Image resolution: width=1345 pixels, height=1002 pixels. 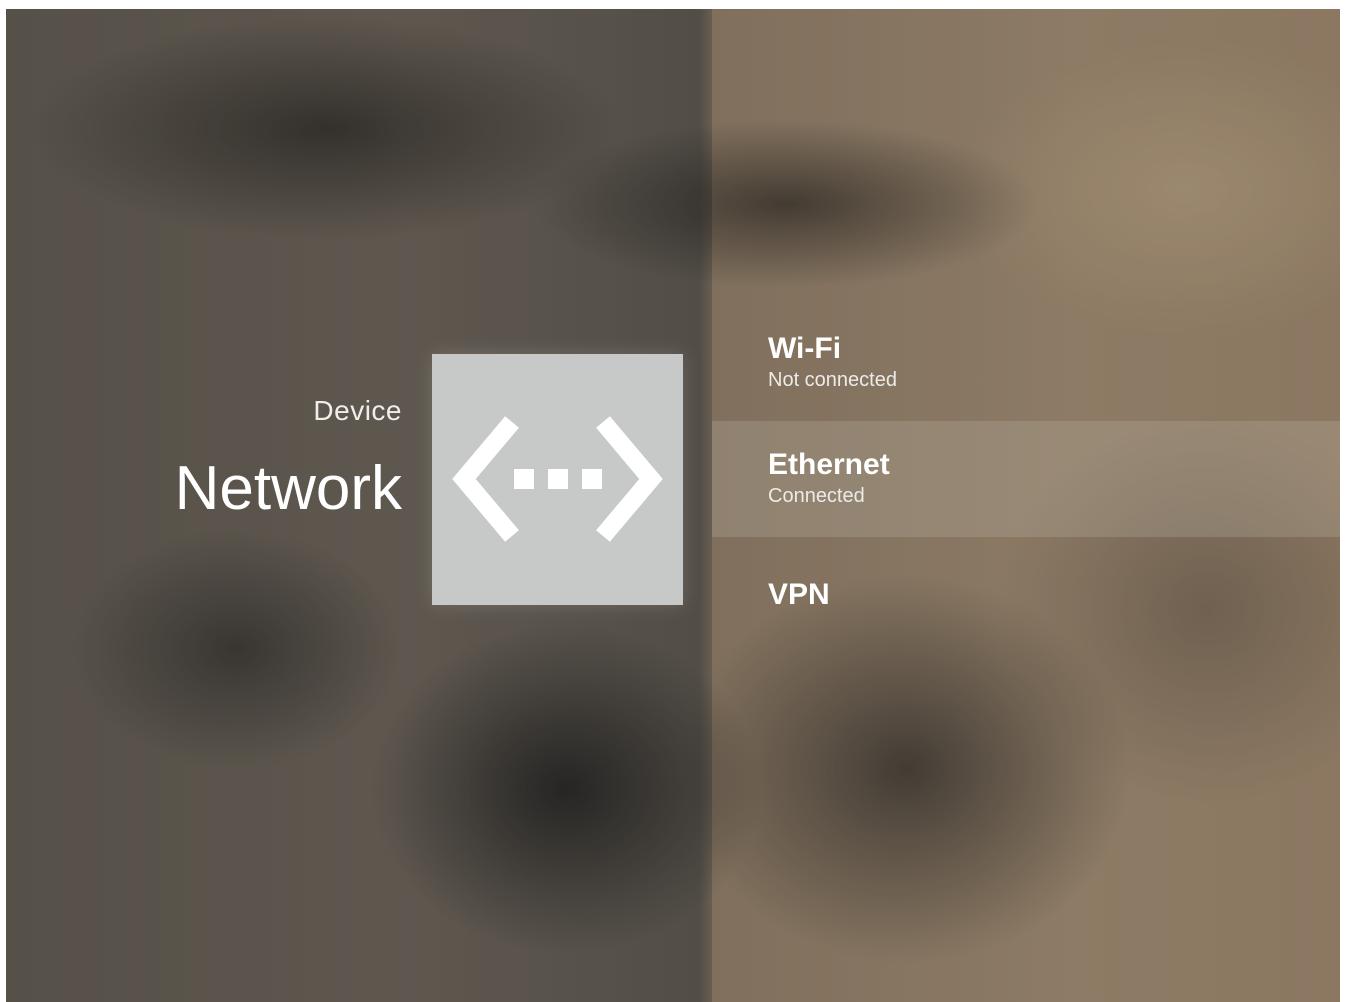 What do you see at coordinates (288, 488) in the screenshot?
I see `page-title: Network` at bounding box center [288, 488].